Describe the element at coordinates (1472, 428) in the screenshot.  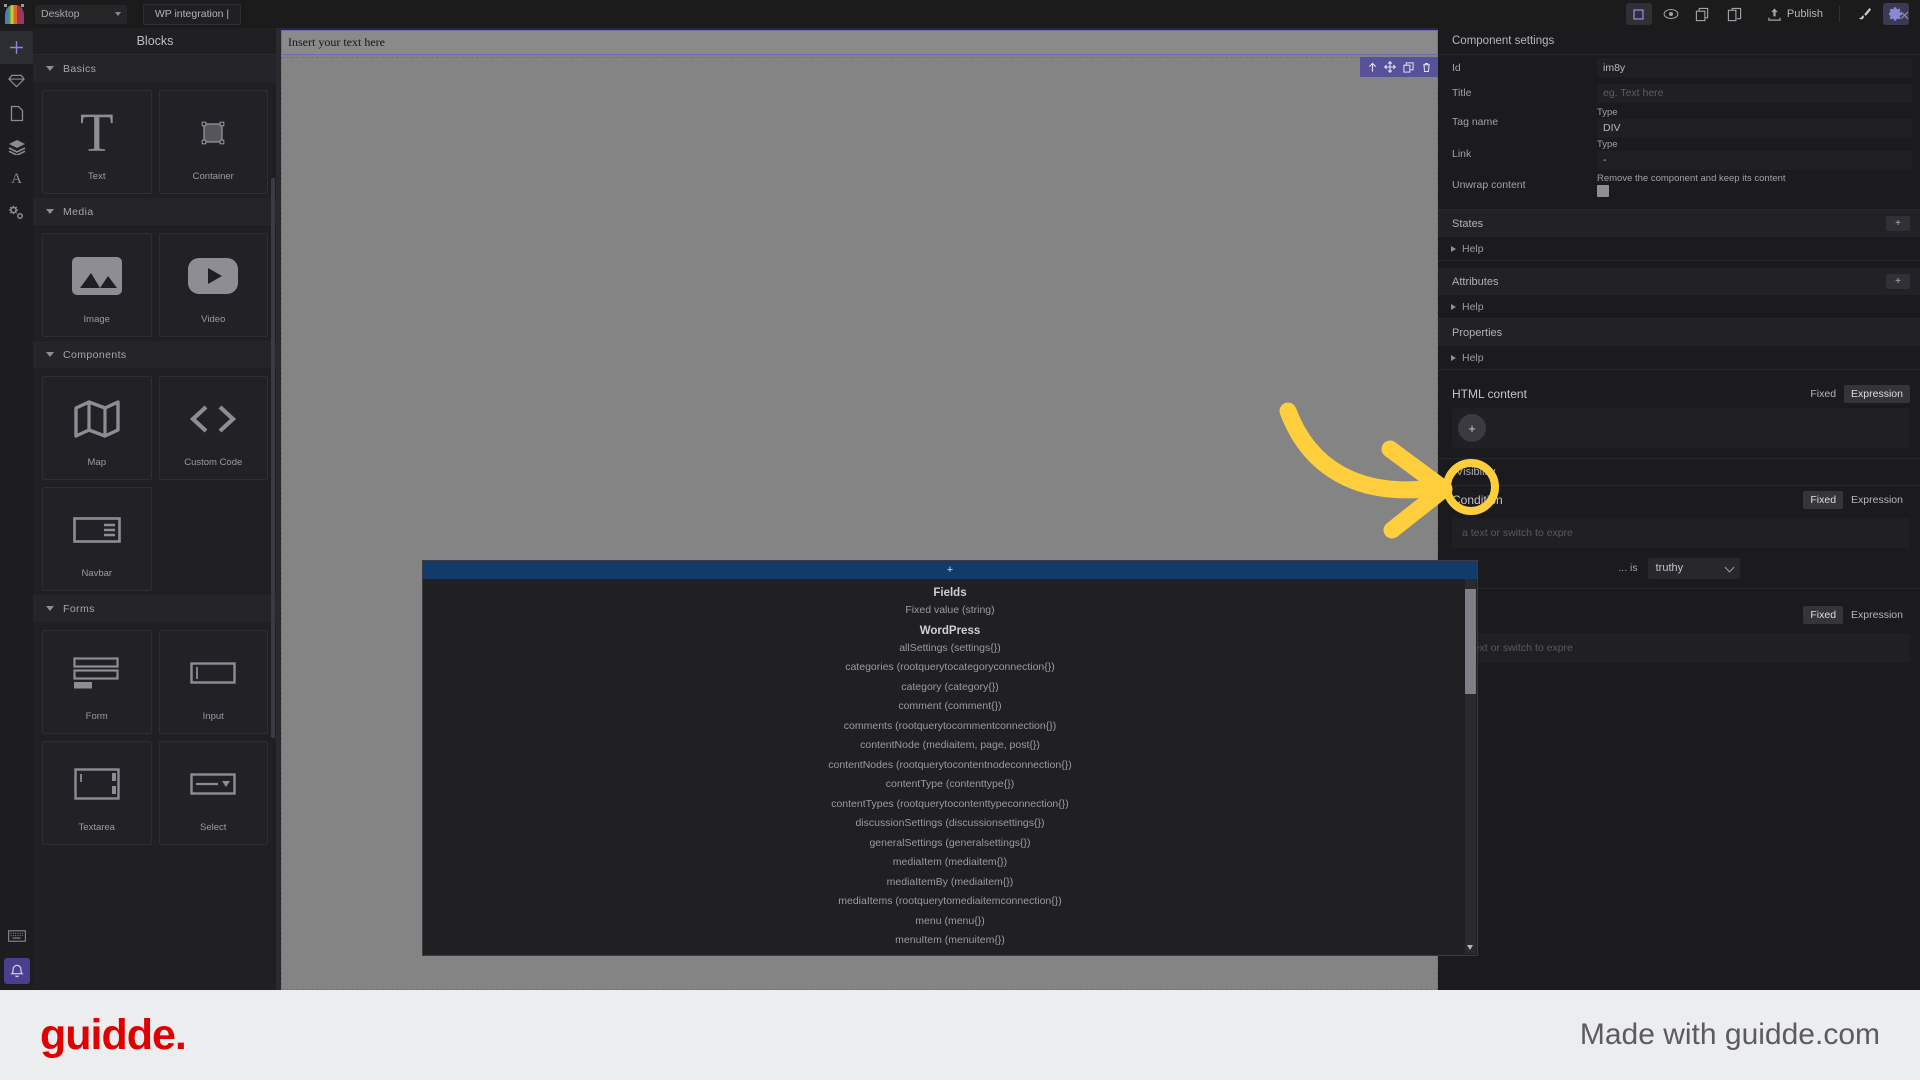
I see `html-content-add-button: +` at that location.